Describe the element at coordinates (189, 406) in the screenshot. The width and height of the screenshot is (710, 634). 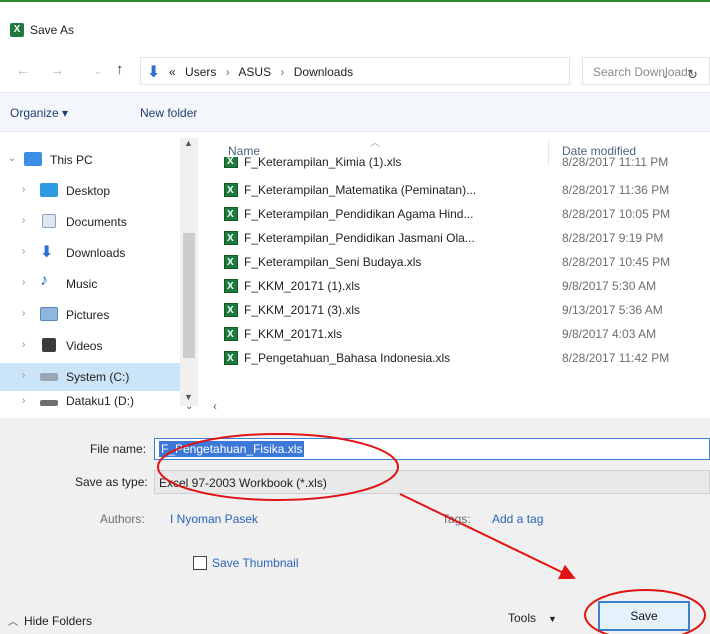
I see `sidebar-scroll-down-icon: ⌄` at that location.